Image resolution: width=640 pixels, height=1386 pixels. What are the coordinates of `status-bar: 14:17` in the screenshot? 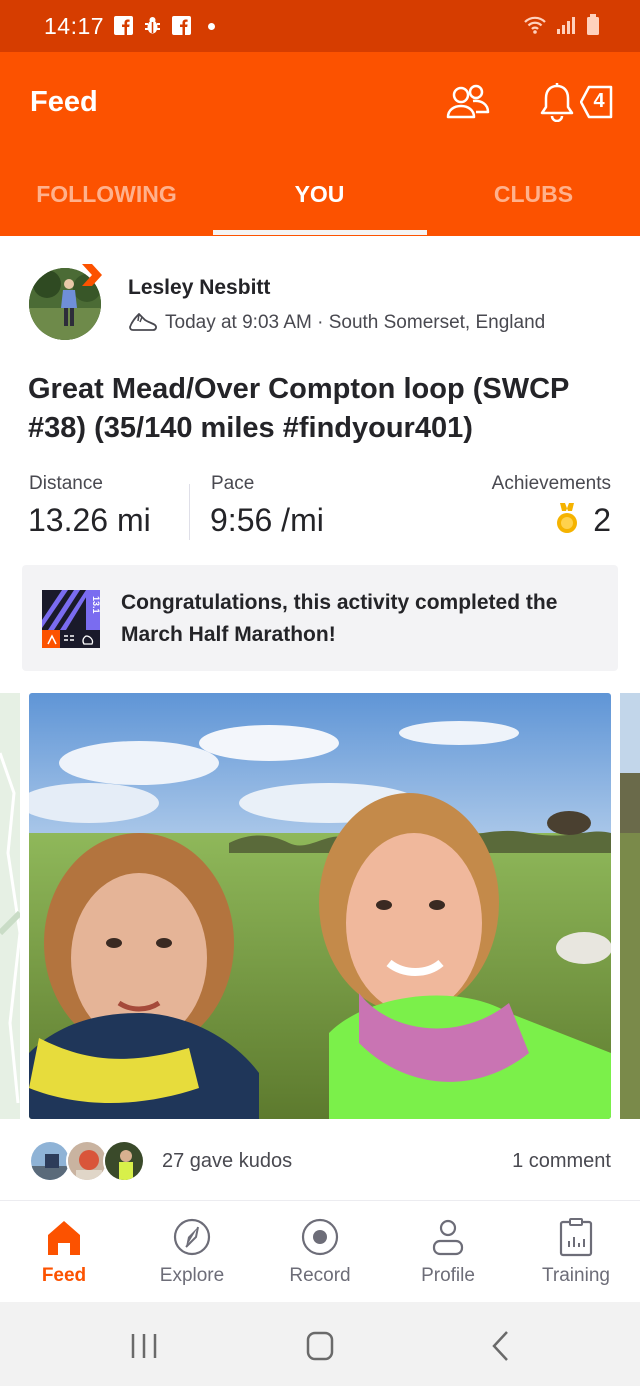 It's located at (320, 26).